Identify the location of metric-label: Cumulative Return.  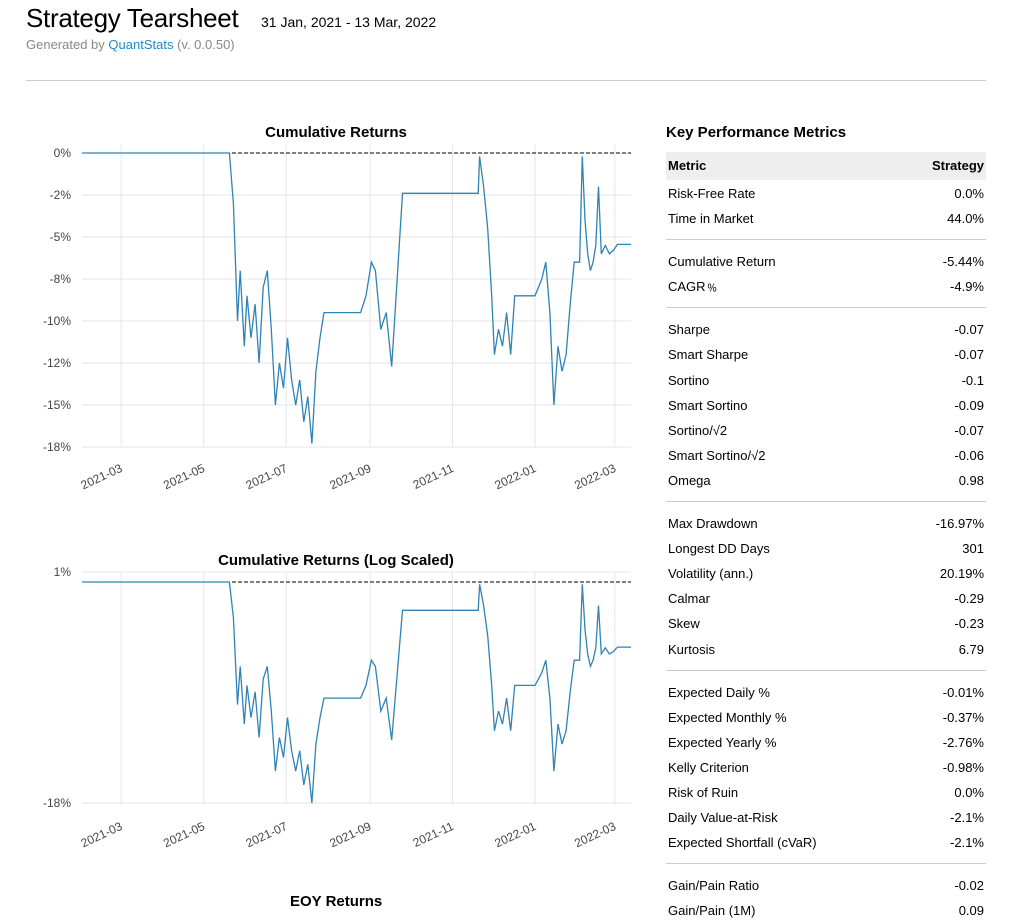
(722, 262).